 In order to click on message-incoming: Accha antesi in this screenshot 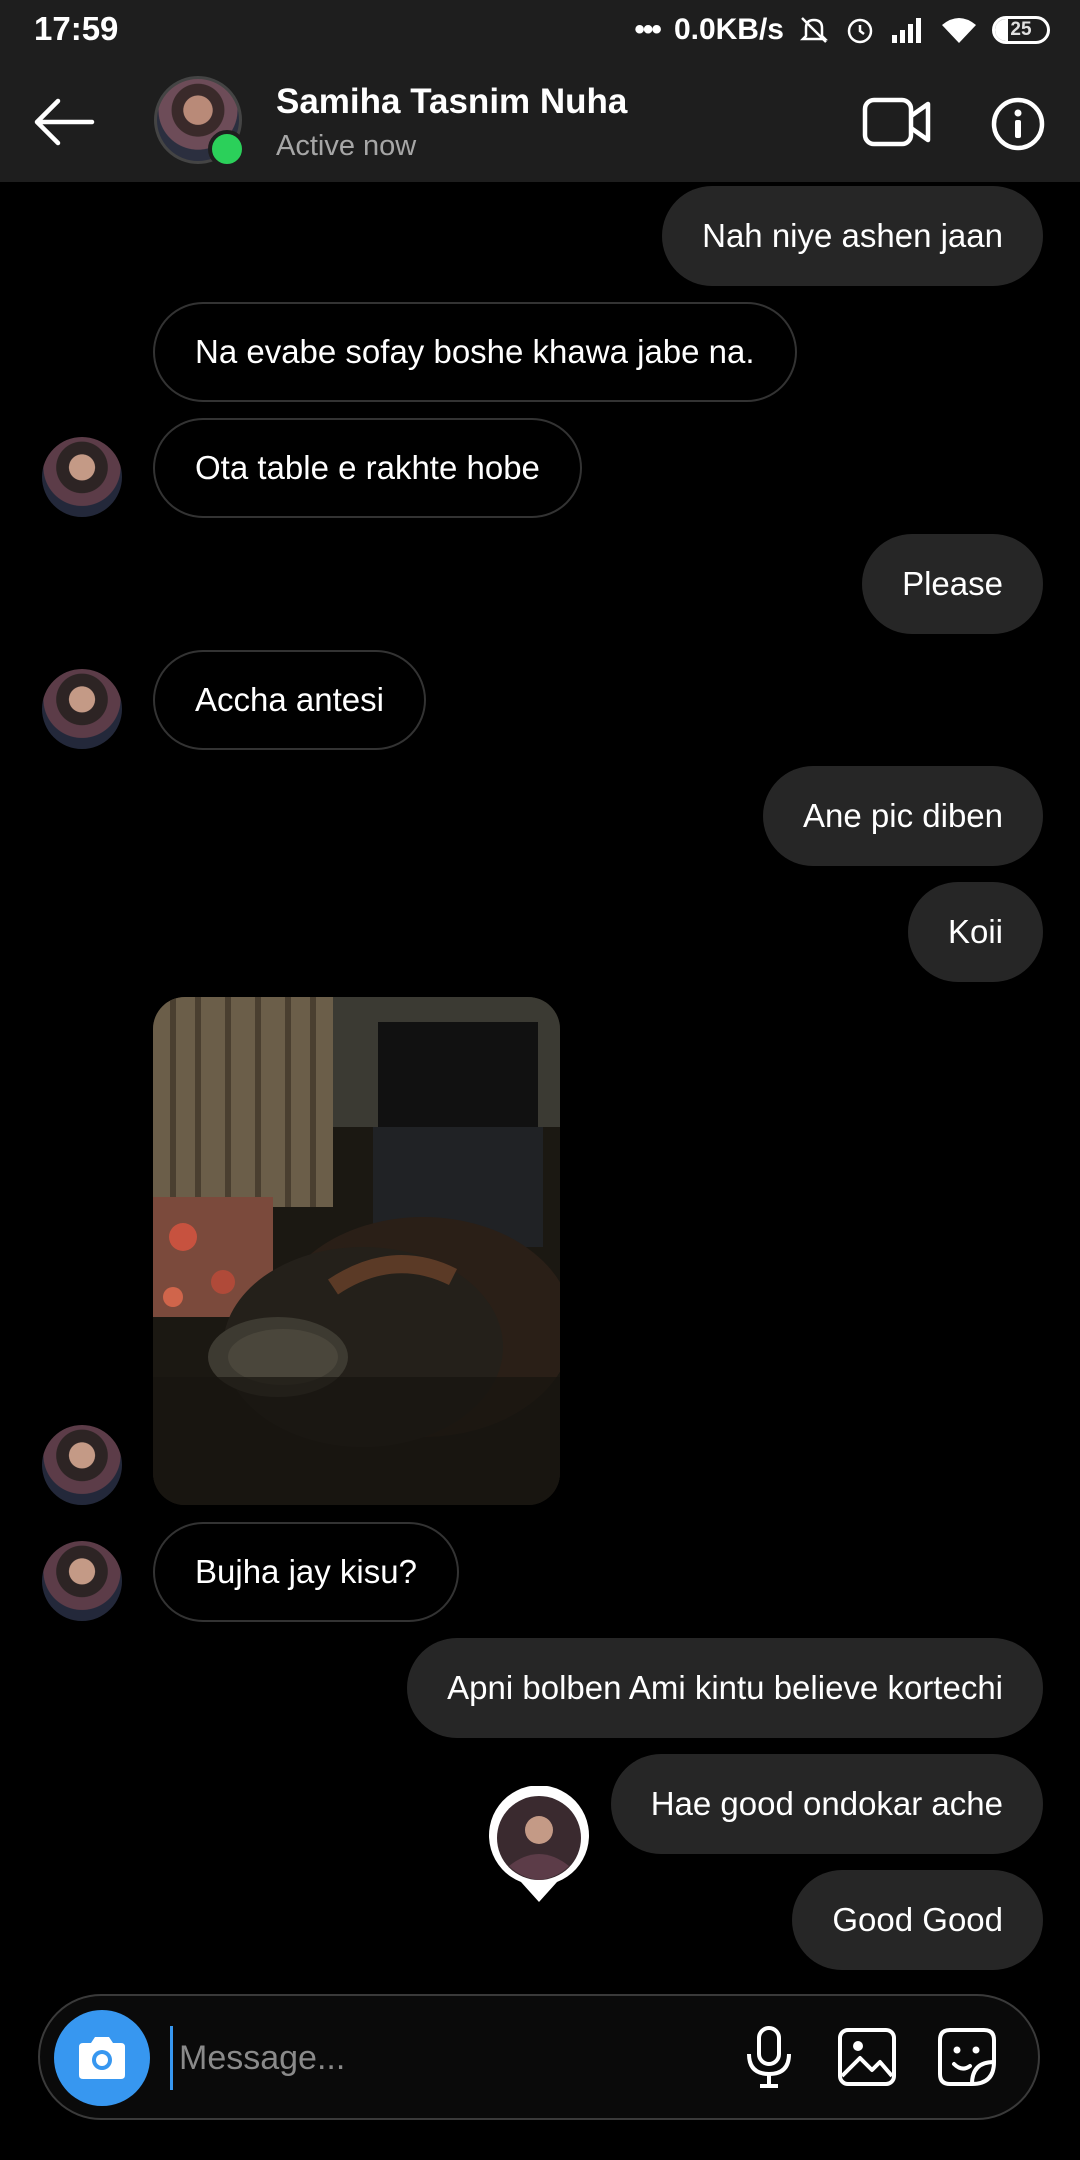, I will do `click(289, 700)`.